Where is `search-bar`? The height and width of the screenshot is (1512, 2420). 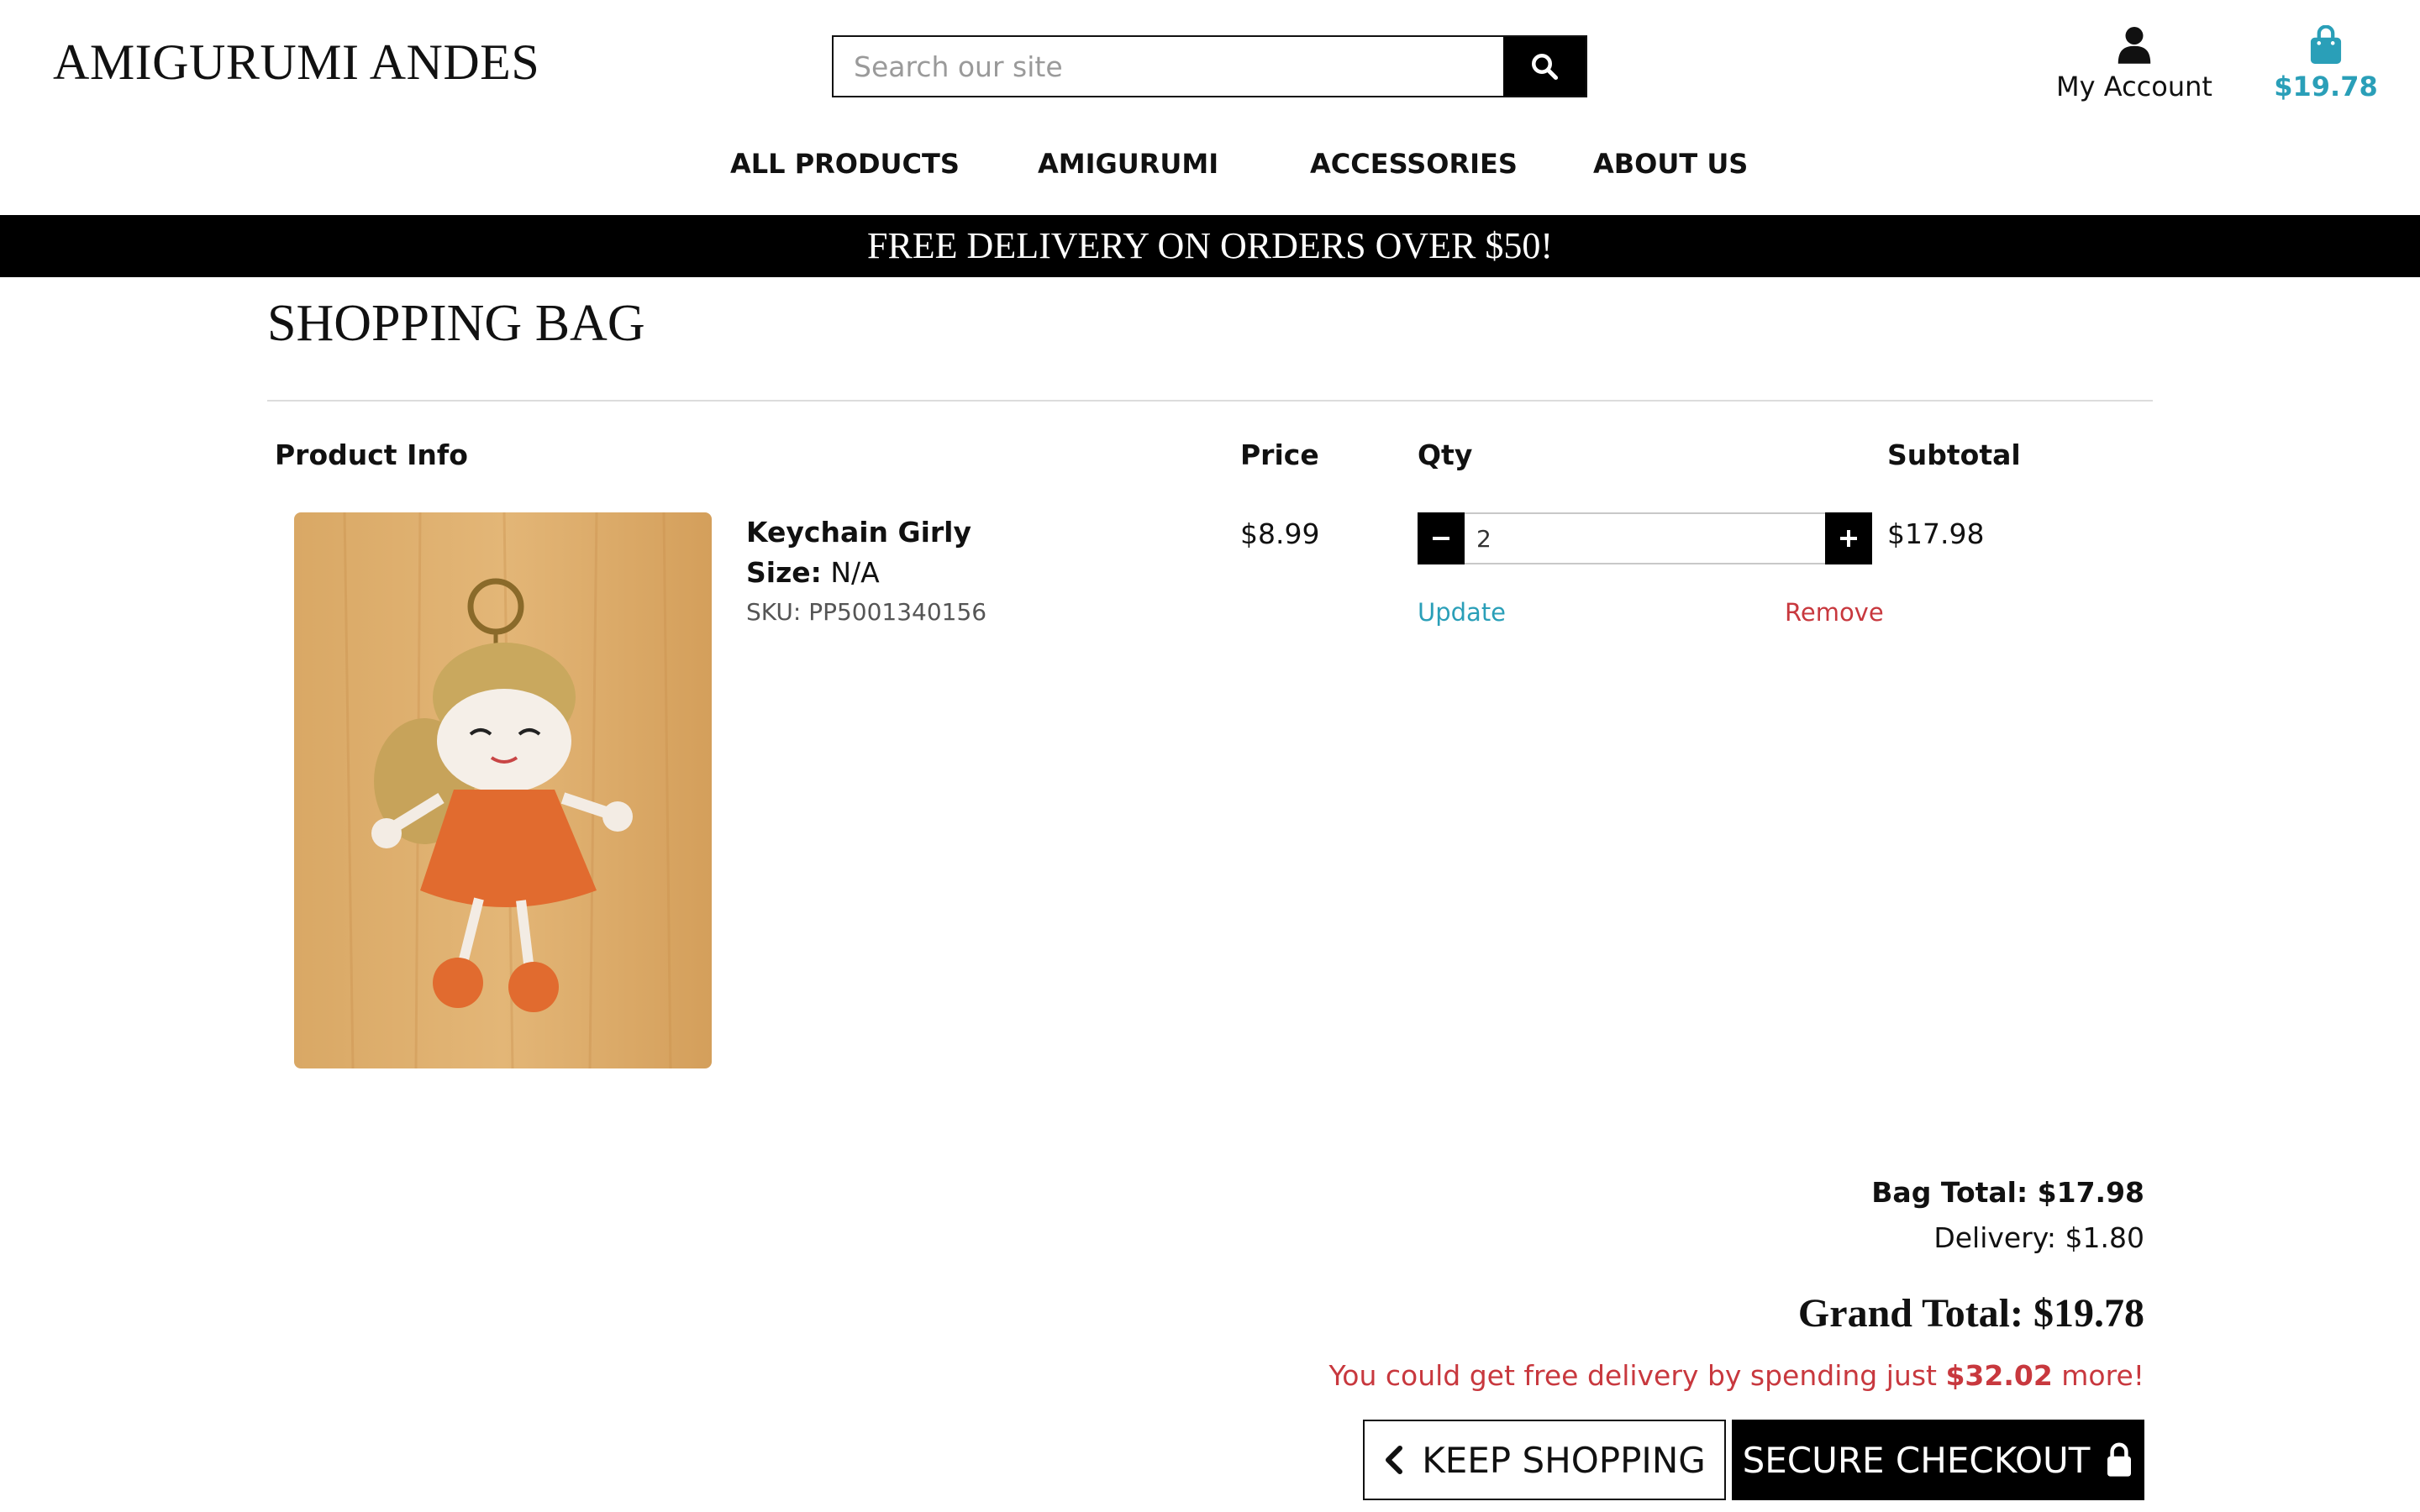 search-bar is located at coordinates (1209, 66).